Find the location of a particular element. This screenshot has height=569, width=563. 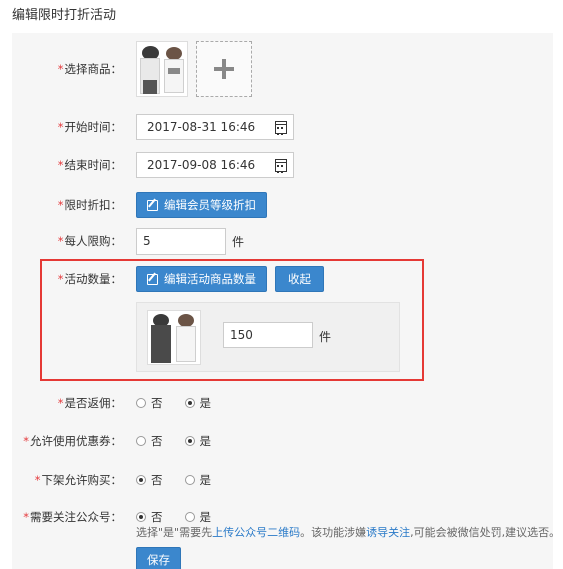

highlight-box is located at coordinates (232, 320).